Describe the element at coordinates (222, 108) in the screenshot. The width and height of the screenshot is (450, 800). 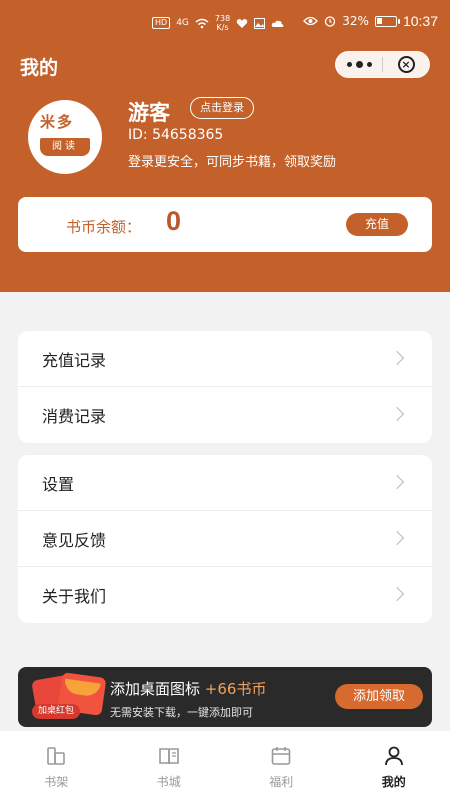
I see `login-button: 点击登录` at that location.